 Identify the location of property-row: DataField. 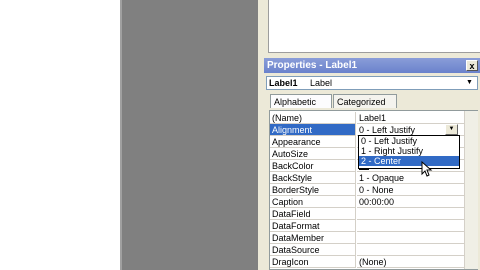
(367, 214).